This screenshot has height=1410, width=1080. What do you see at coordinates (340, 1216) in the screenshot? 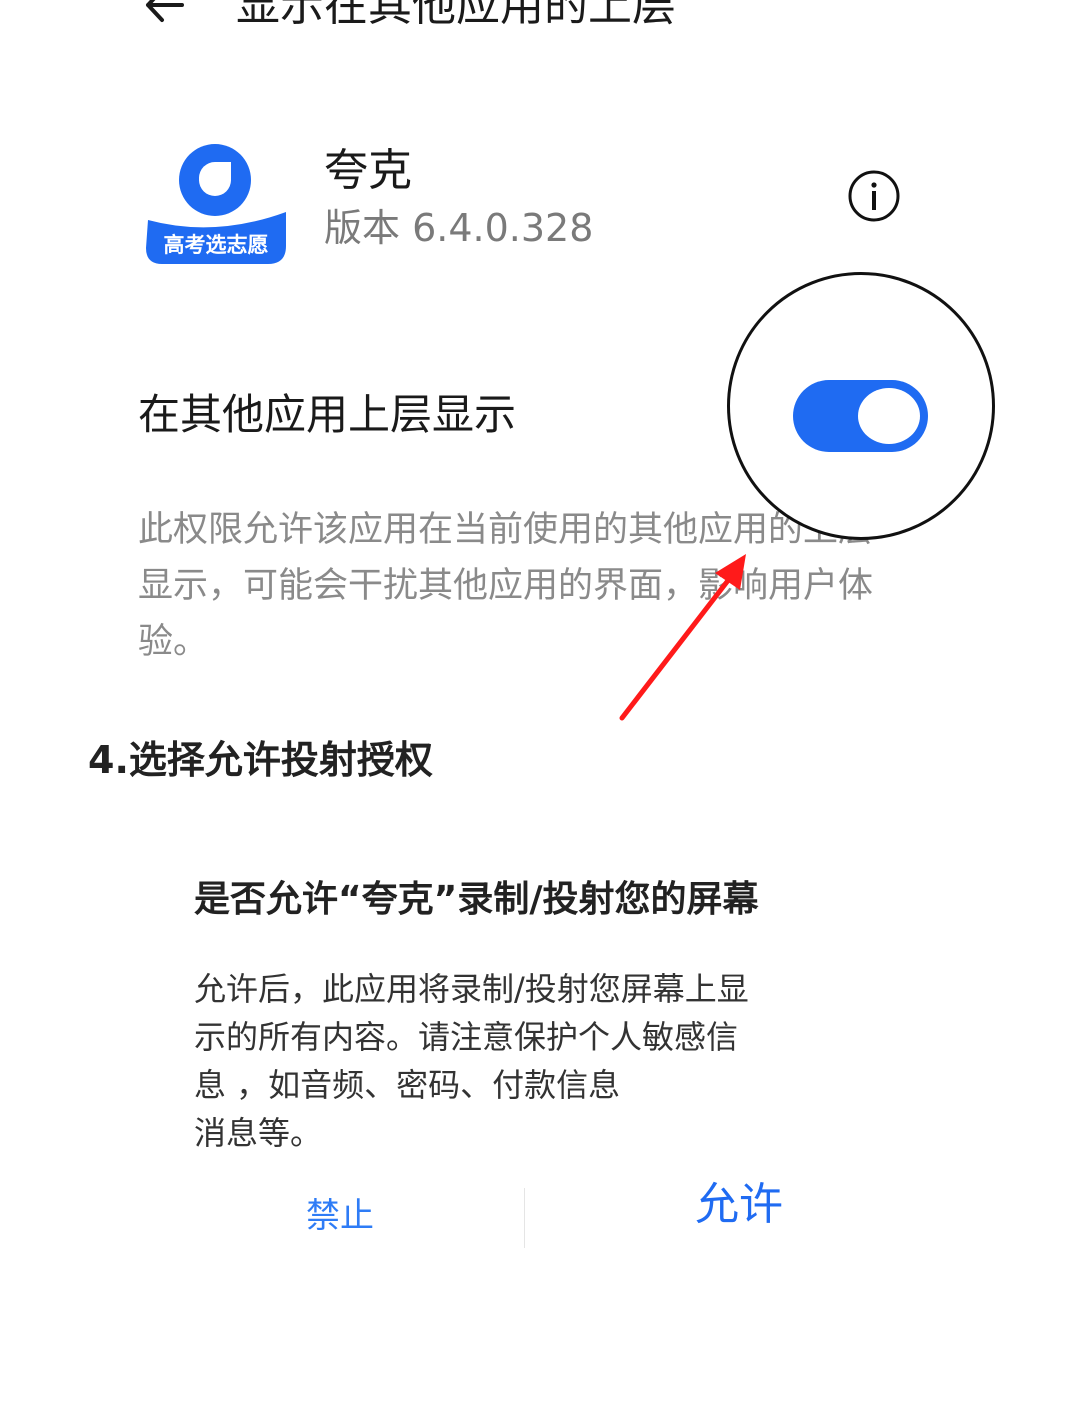
I see `deny-button: 禁止` at bounding box center [340, 1216].